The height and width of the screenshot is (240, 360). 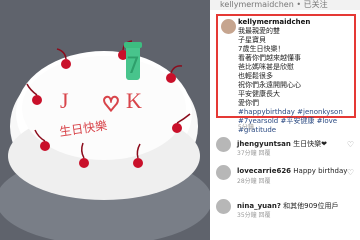 I want to click on comment-text: 生日快樂❤, so click(x=310, y=144).